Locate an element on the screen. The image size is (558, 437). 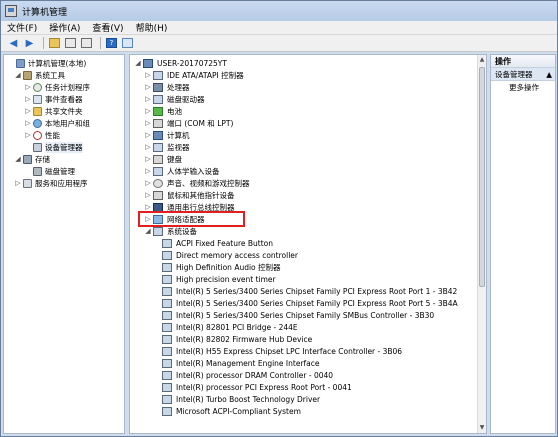
device-category-battery: ▷ 电池 is located at coordinates (163, 111).